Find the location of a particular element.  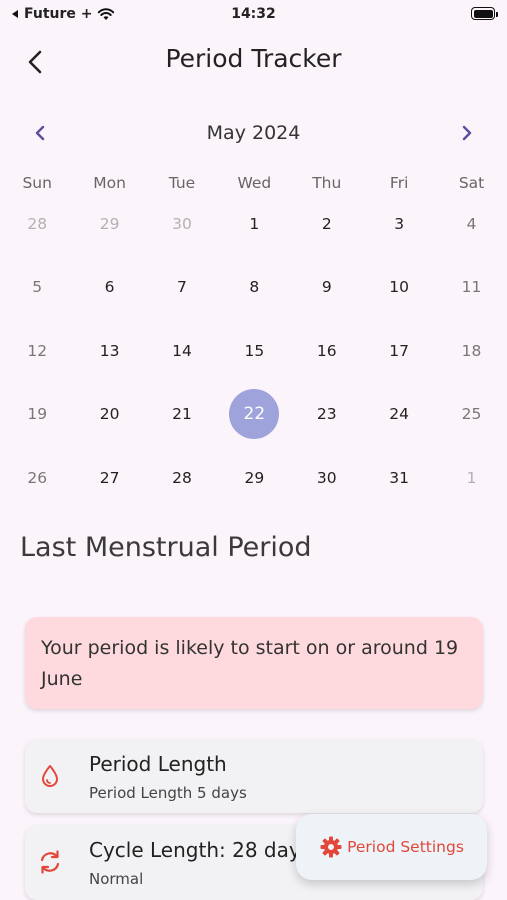

calendar-day: 14 is located at coordinates (182, 351).